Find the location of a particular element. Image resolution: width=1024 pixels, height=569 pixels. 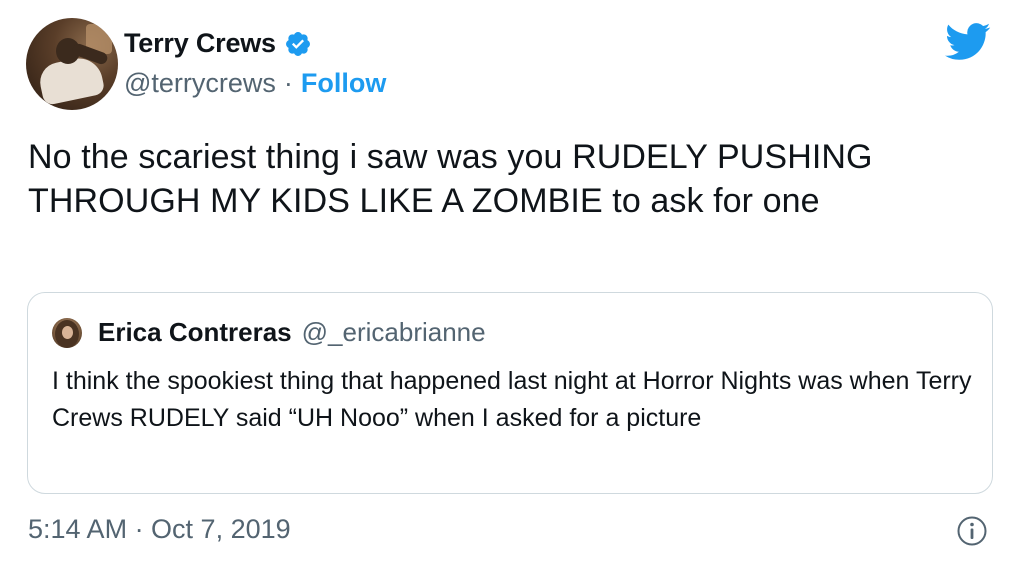

tweet-timestamp: 5:14 AM · Oct 7, 2019 is located at coordinates (159, 529).